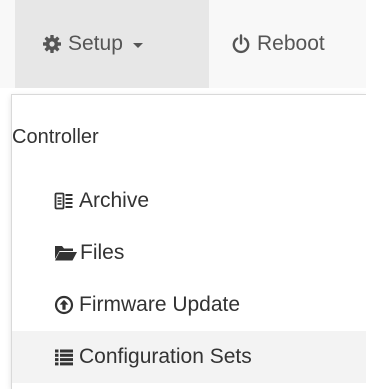 The width and height of the screenshot is (366, 389). Describe the element at coordinates (102, 252) in the screenshot. I see `menu-item-label: Files` at that location.